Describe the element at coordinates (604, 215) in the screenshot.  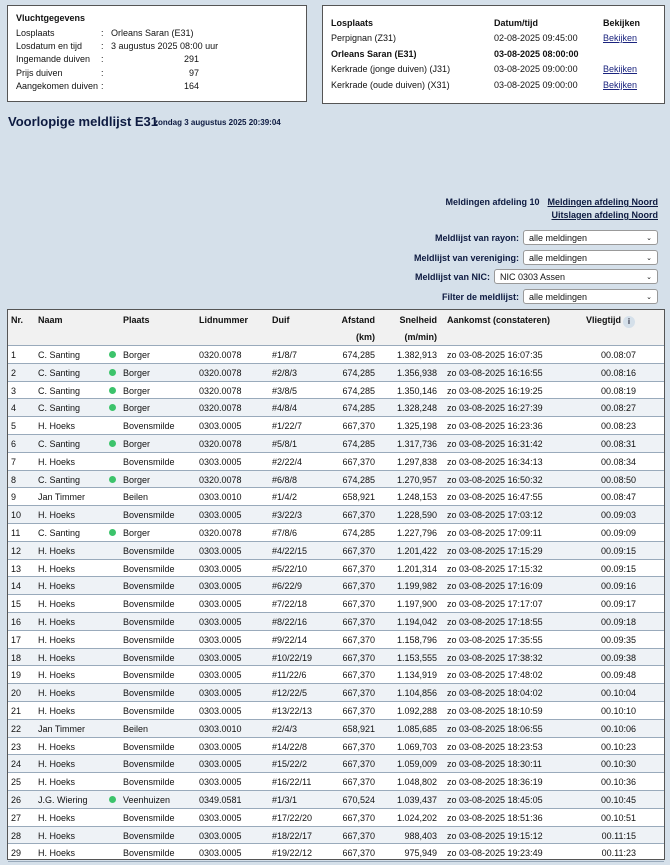
I see `link-uitslagen-noord: Uitslagen afdeling Noord` at that location.